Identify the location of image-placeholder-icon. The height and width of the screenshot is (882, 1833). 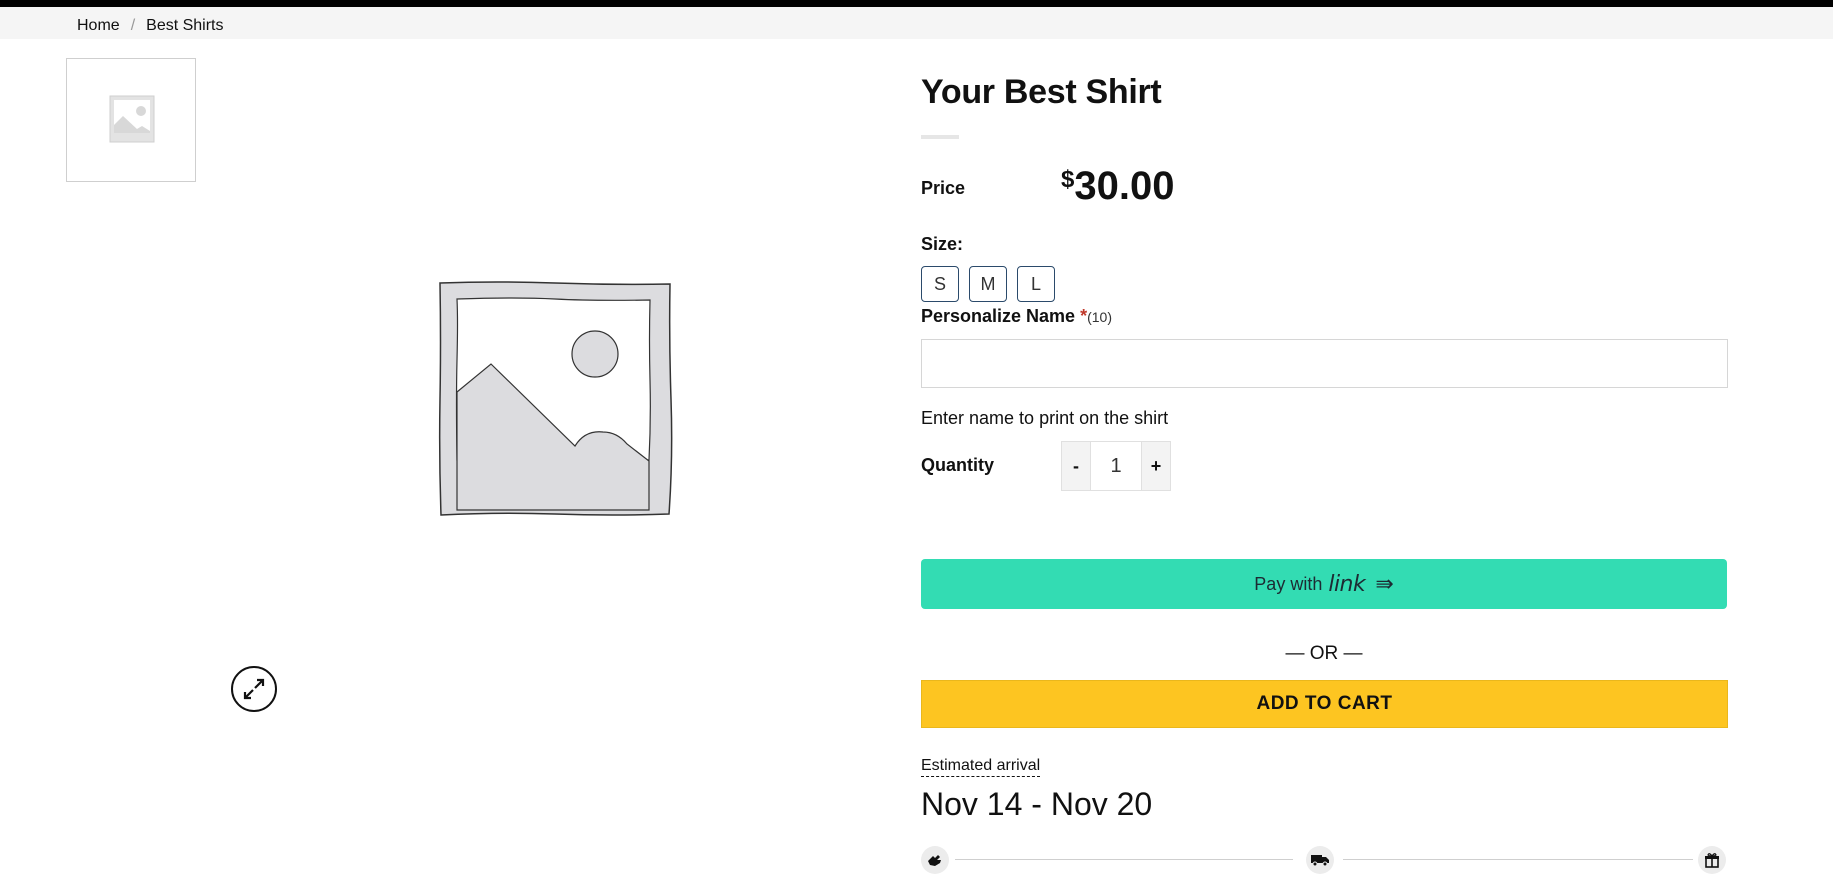
(132, 119).